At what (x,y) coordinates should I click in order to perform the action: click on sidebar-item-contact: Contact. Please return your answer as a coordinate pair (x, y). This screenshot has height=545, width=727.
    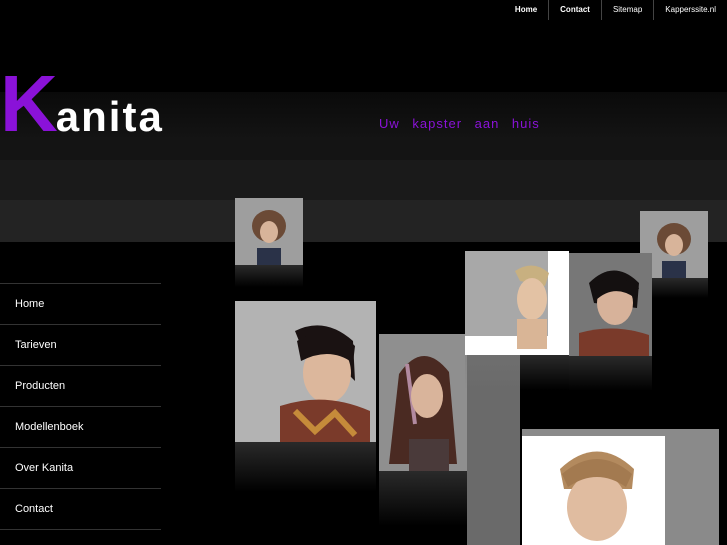
    Looking at the image, I should click on (80, 509).